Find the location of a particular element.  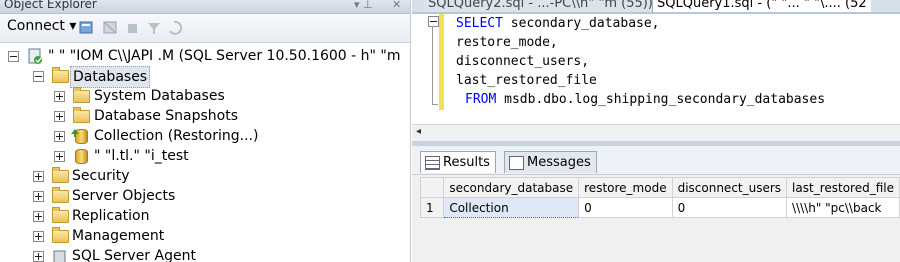

tab-messages: Messages is located at coordinates (550, 162).